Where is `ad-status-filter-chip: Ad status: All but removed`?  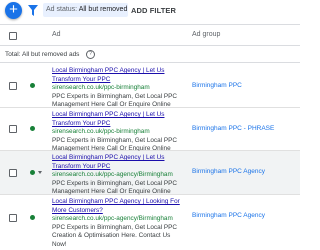
ad-status-filter-chip: Ad status: All but removed is located at coordinates (85, 10).